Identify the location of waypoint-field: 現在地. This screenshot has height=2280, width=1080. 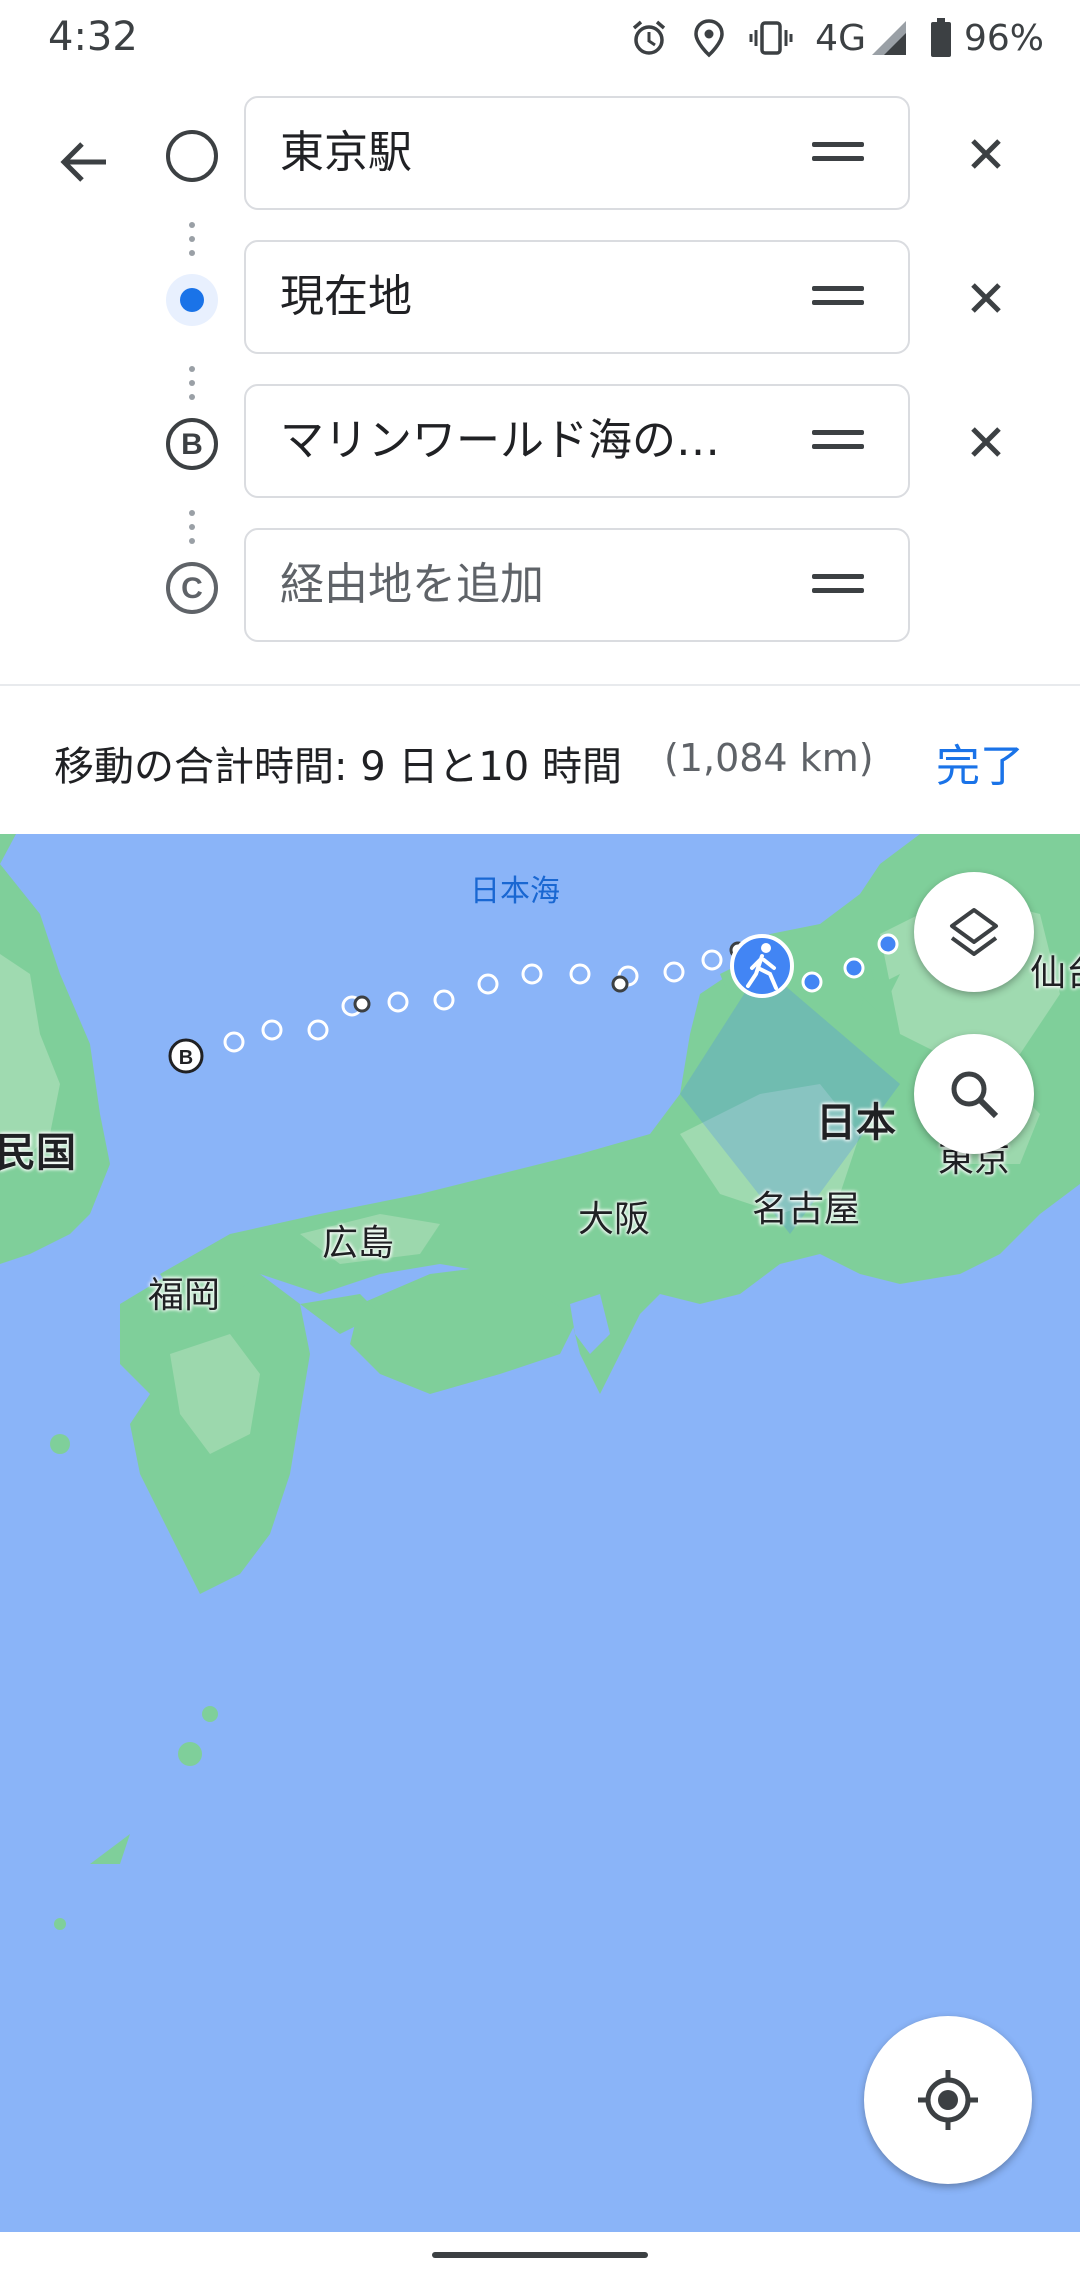
(577, 297).